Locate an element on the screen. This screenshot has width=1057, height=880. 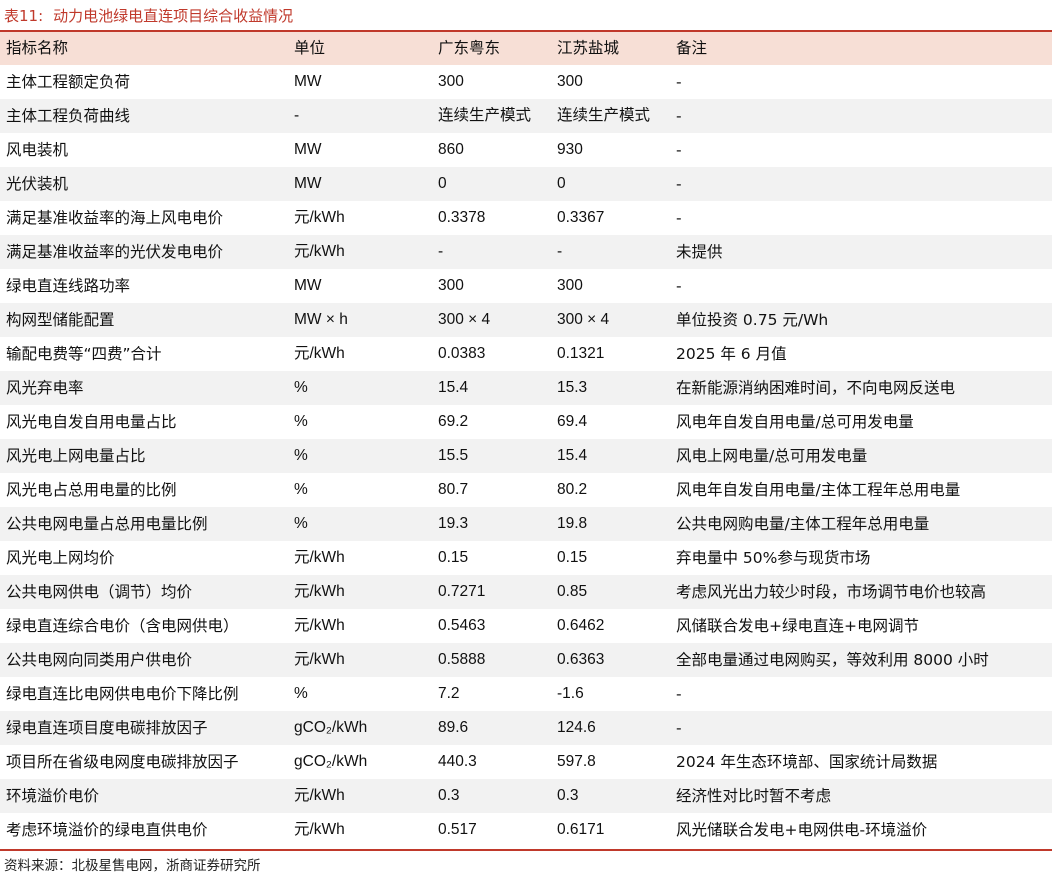
table-cell: 风光电上网均价 is located at coordinates (60, 558).